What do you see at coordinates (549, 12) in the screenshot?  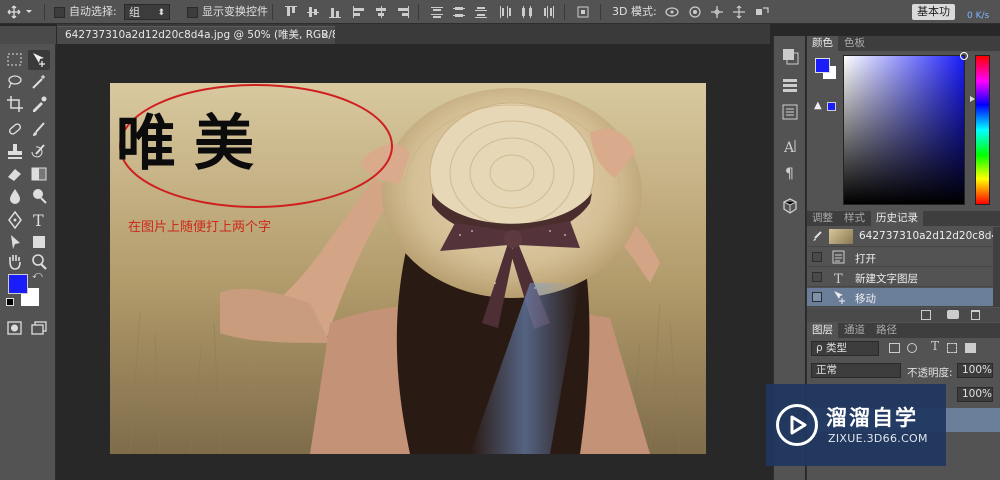 I see `distribute-right-icon` at bounding box center [549, 12].